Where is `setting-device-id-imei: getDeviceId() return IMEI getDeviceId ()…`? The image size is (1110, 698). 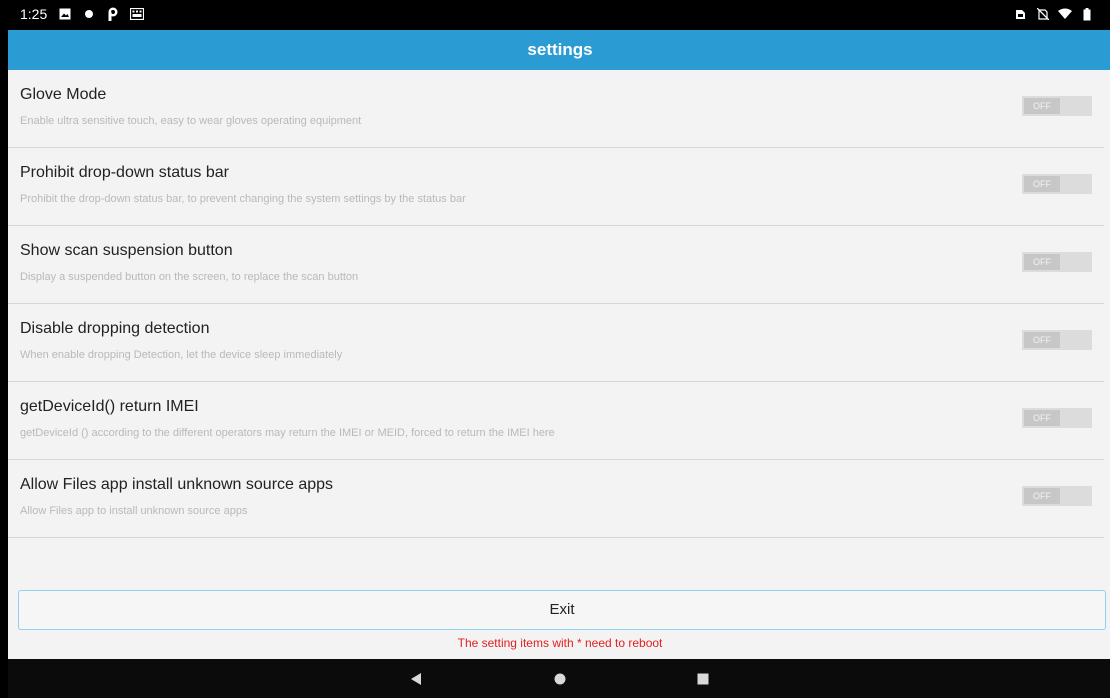 setting-device-id-imei: getDeviceId() return IMEI getDeviceId ()… is located at coordinates (556, 421).